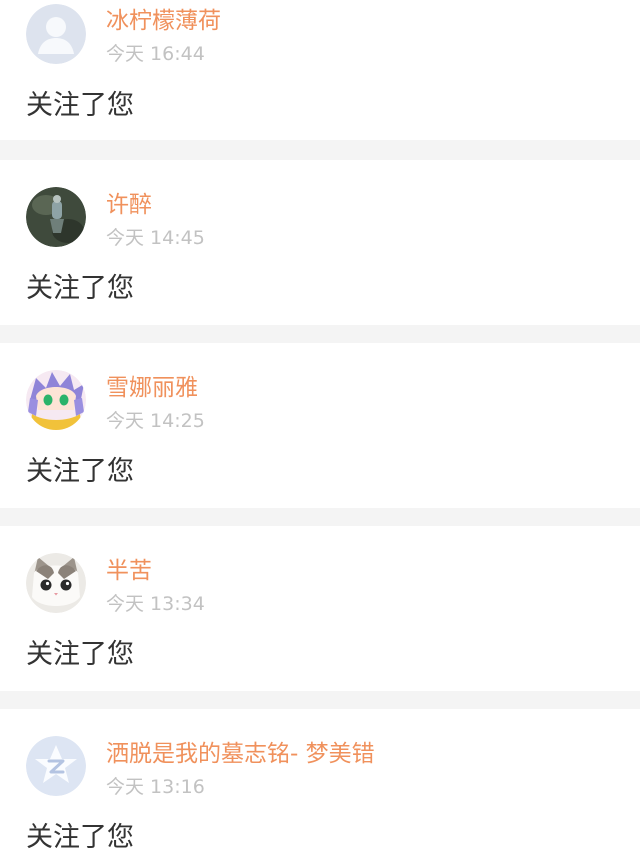  What do you see at coordinates (155, 787) in the screenshot?
I see `timestamp: 今天 13:16` at bounding box center [155, 787].